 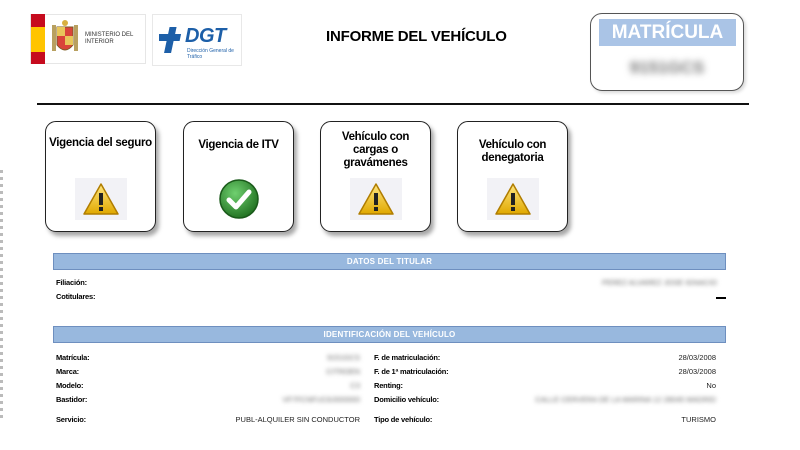 I want to click on dgt-subtitle: Dirección General de Tráfico, so click(x=210, y=54).